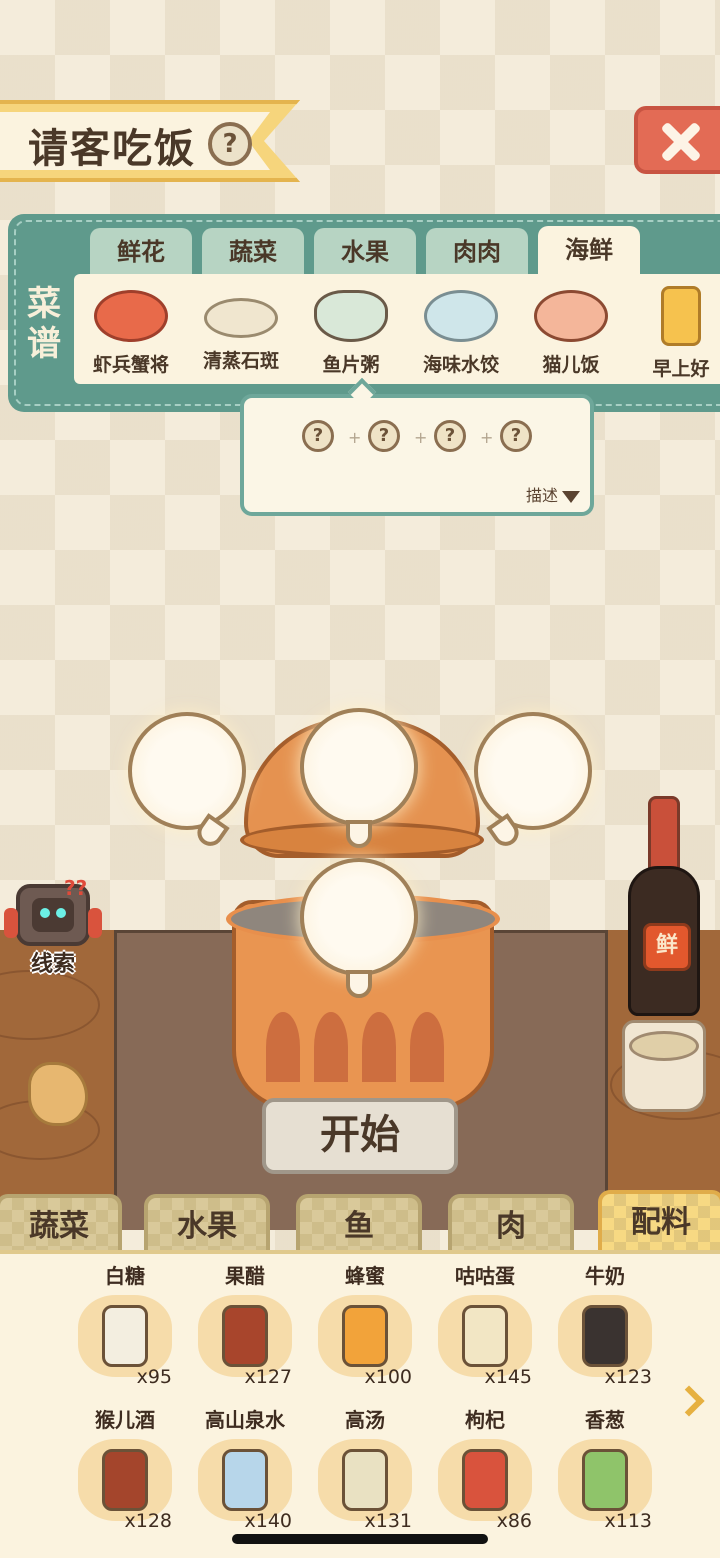  What do you see at coordinates (365, 252) in the screenshot?
I see `tab-fruits: 水果` at bounding box center [365, 252].